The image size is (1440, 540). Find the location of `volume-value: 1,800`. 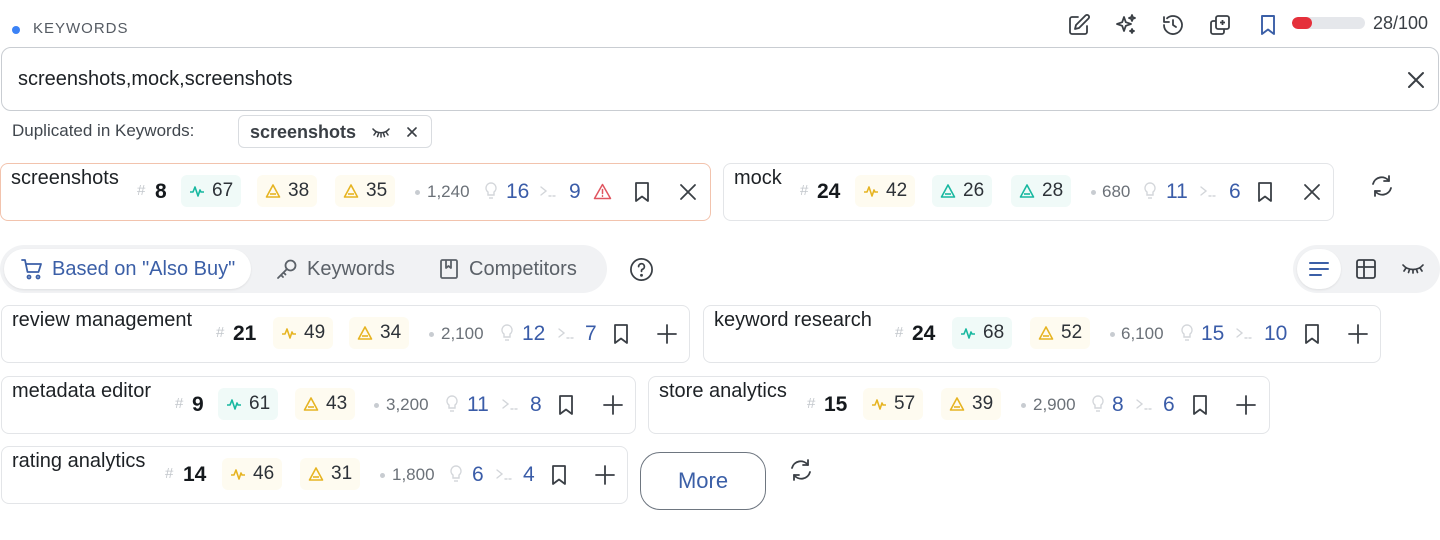

volume-value: 1,800 is located at coordinates (413, 474).